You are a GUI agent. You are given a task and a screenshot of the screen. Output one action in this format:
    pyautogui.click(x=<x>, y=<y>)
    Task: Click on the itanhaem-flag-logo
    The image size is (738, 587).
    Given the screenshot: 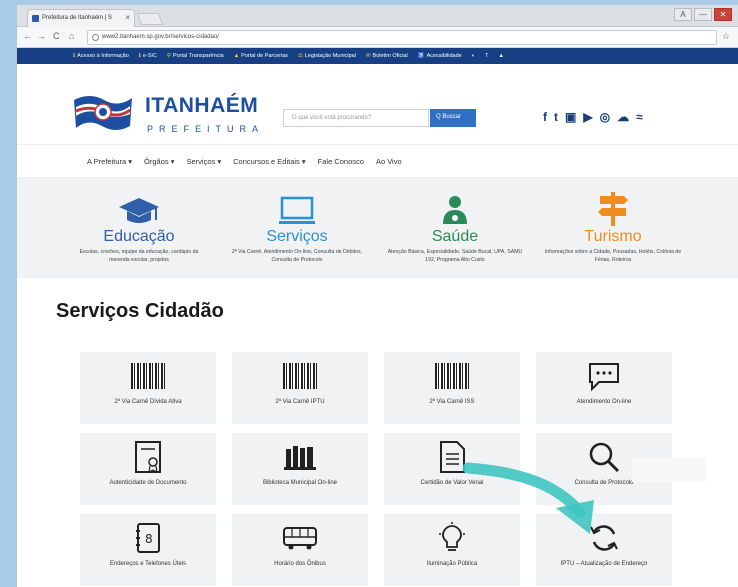 What is the action you would take?
    pyautogui.click(x=103, y=113)
    